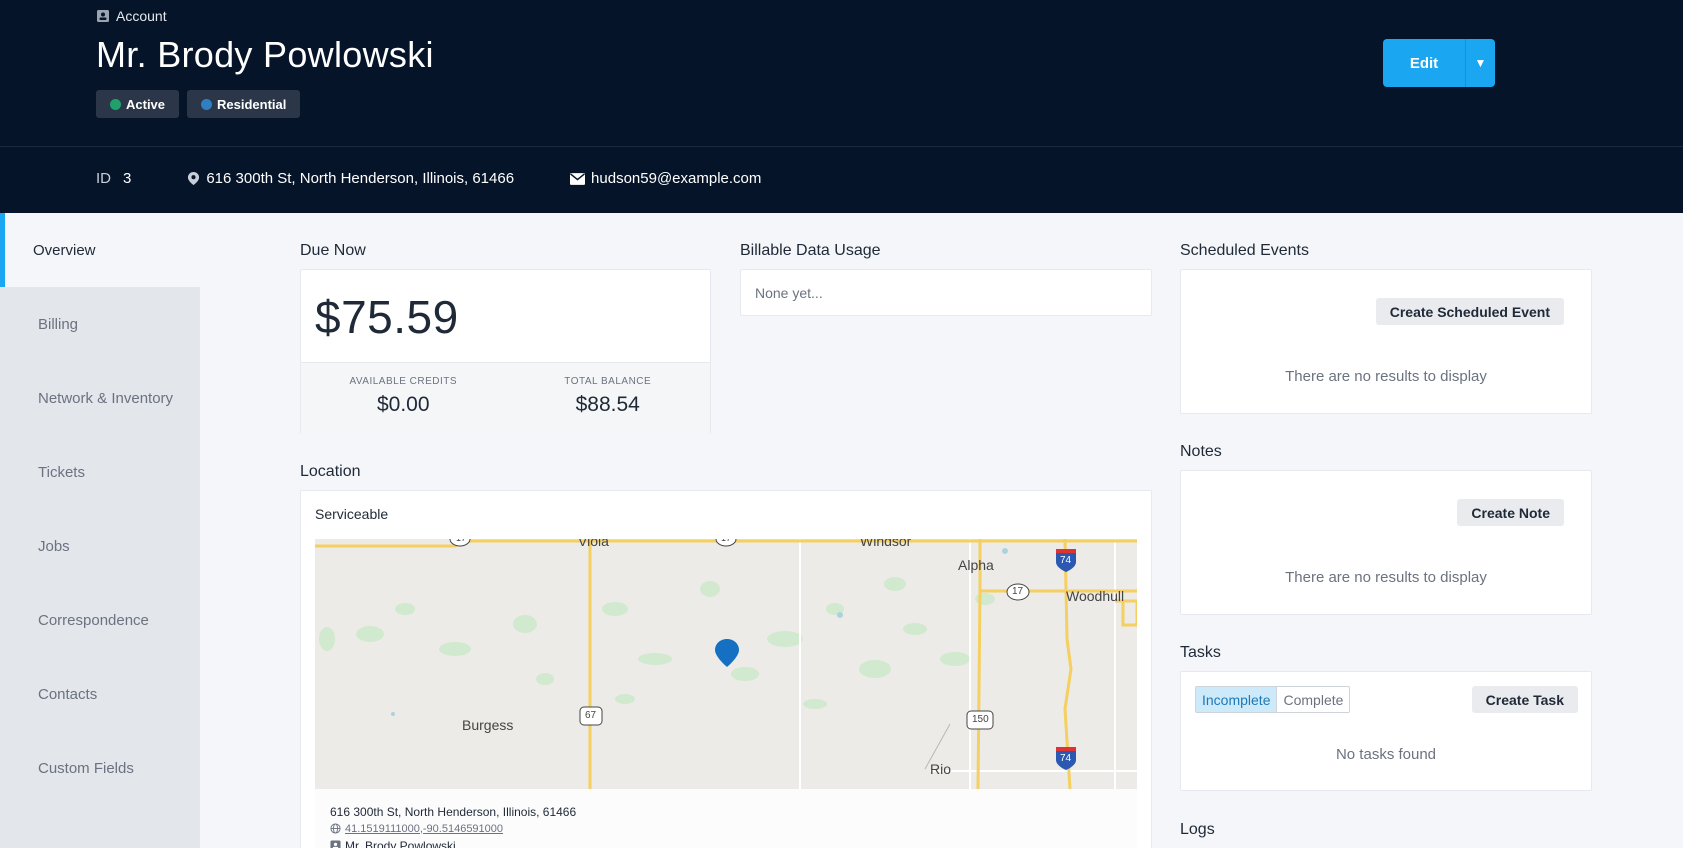 The width and height of the screenshot is (1683, 848). Describe the element at coordinates (100, 250) in the screenshot. I see `sidebar-item-overview: Overview` at that location.